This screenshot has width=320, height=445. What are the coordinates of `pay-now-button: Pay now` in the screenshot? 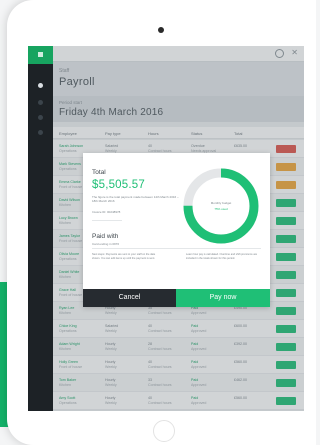 It's located at (223, 298).